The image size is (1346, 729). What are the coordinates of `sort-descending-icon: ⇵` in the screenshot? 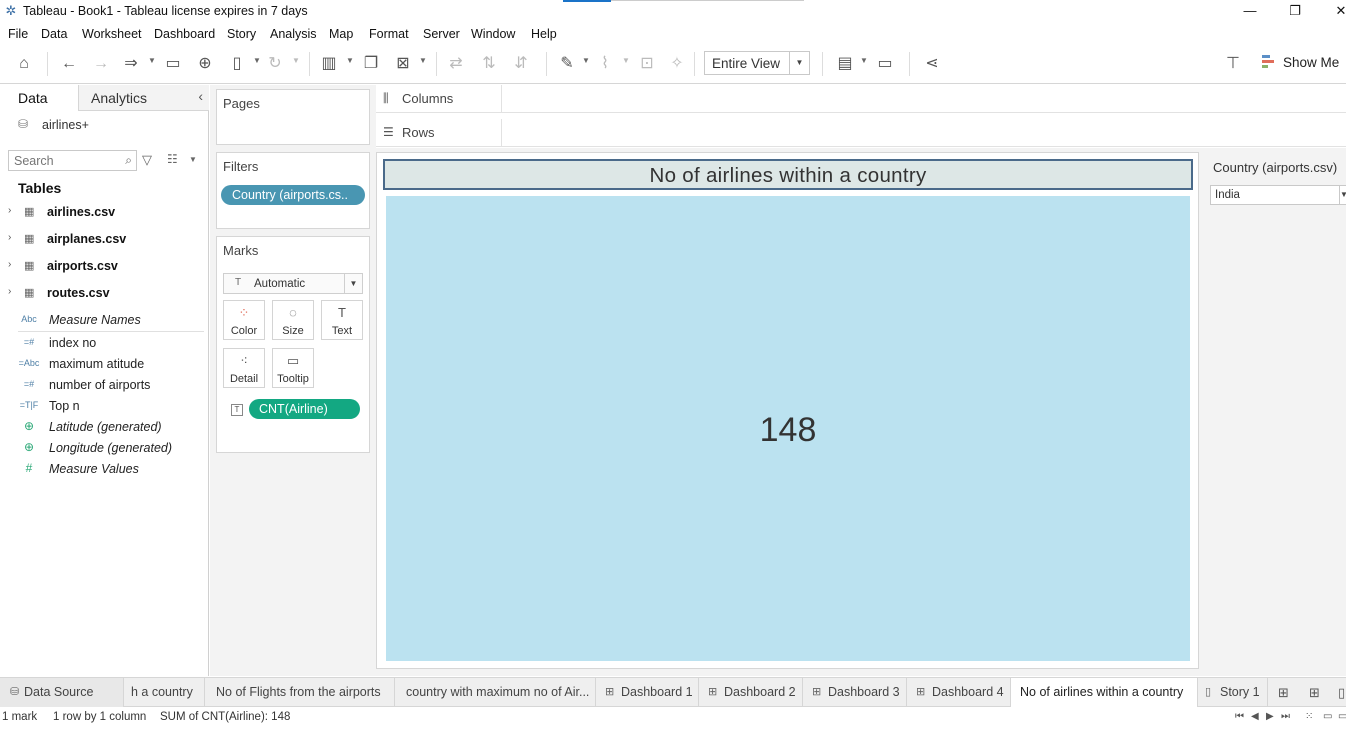 It's located at (521, 64).